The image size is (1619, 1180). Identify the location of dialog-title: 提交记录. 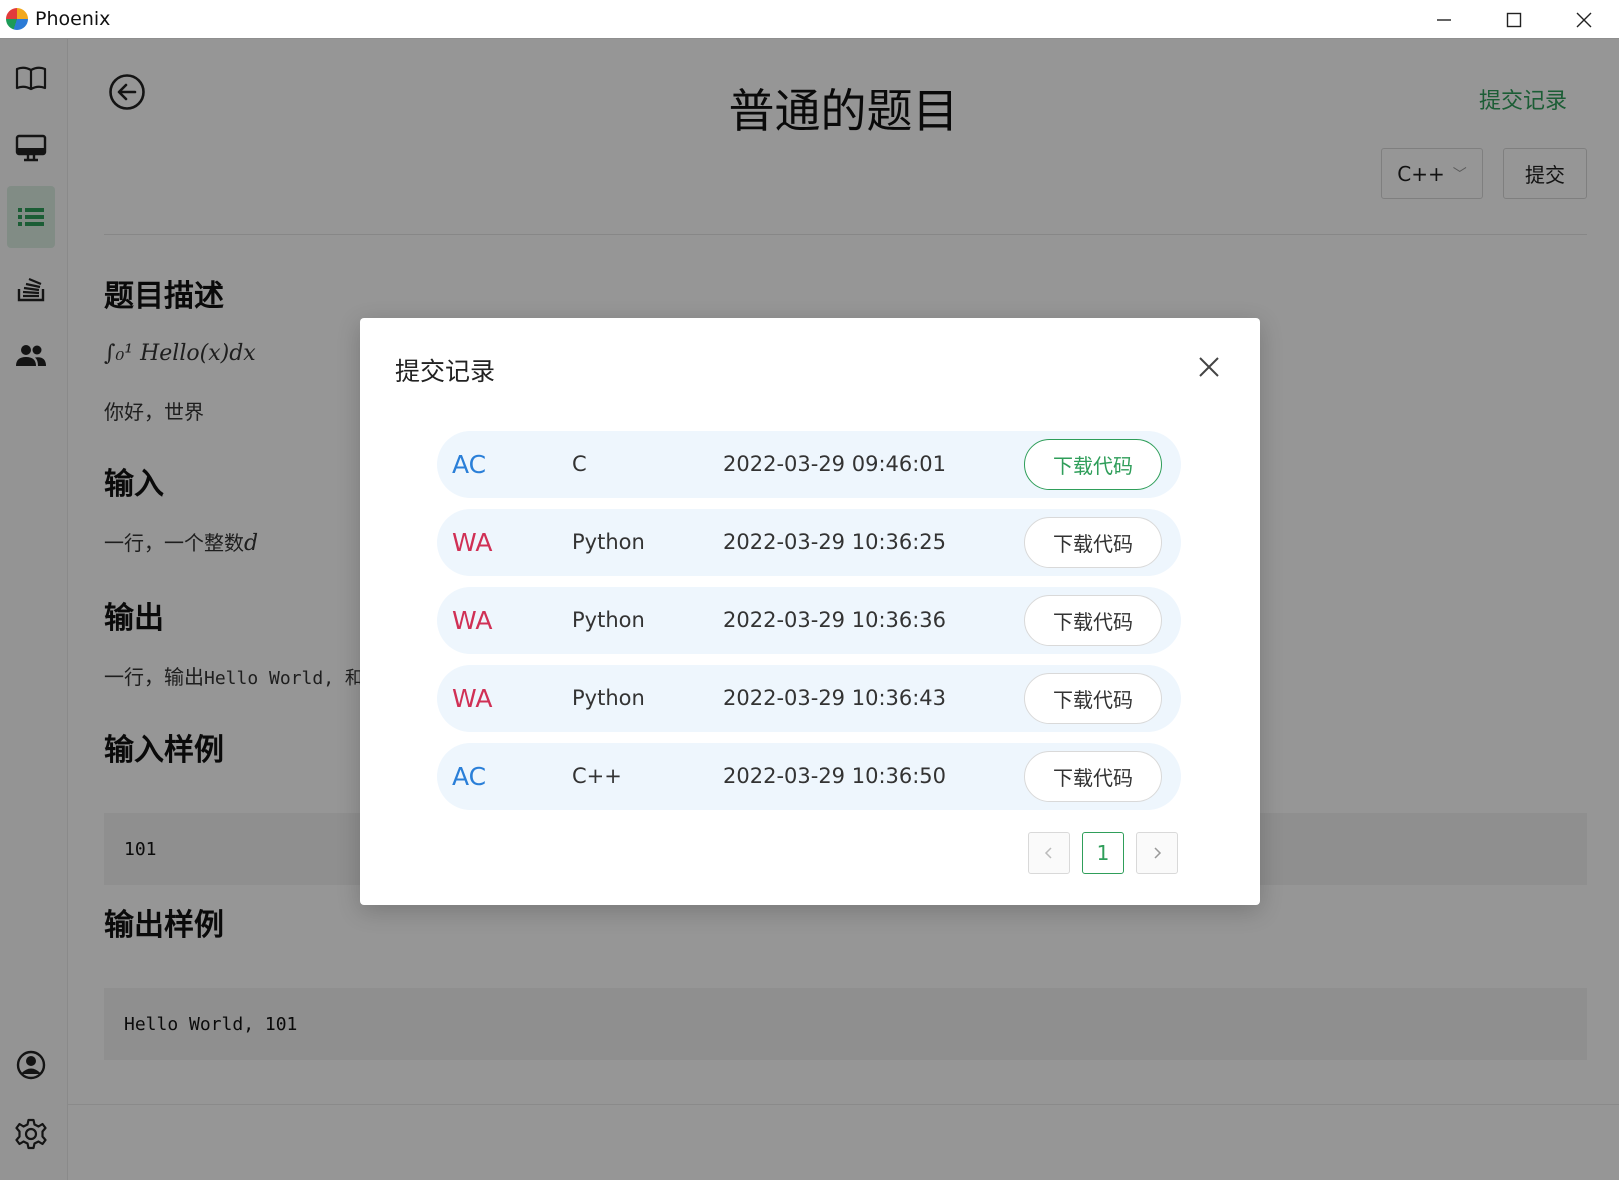
(445, 371).